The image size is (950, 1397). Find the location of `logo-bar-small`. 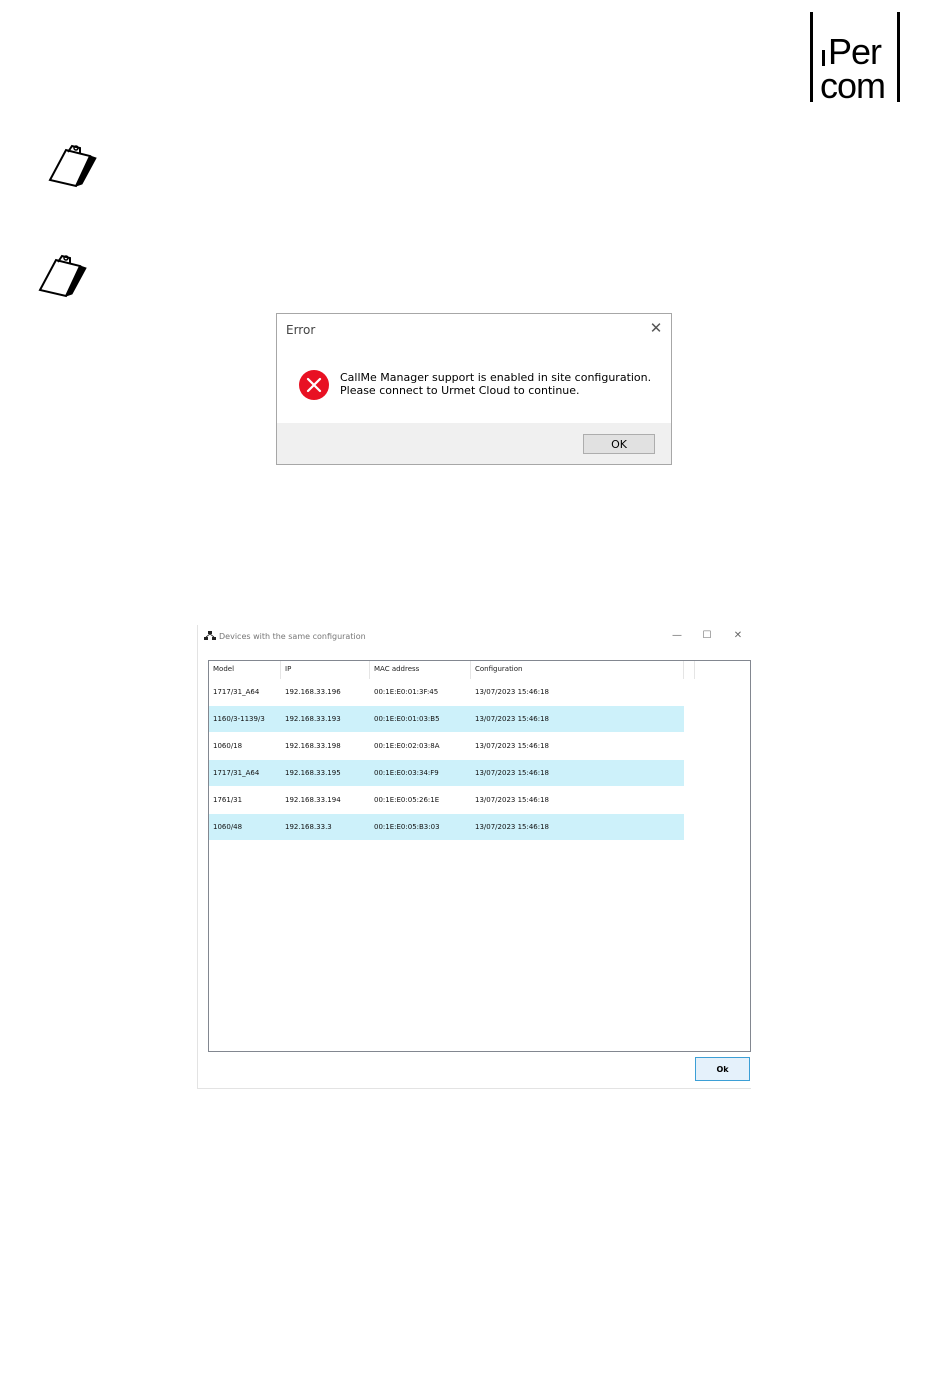

logo-bar-small is located at coordinates (823, 58).